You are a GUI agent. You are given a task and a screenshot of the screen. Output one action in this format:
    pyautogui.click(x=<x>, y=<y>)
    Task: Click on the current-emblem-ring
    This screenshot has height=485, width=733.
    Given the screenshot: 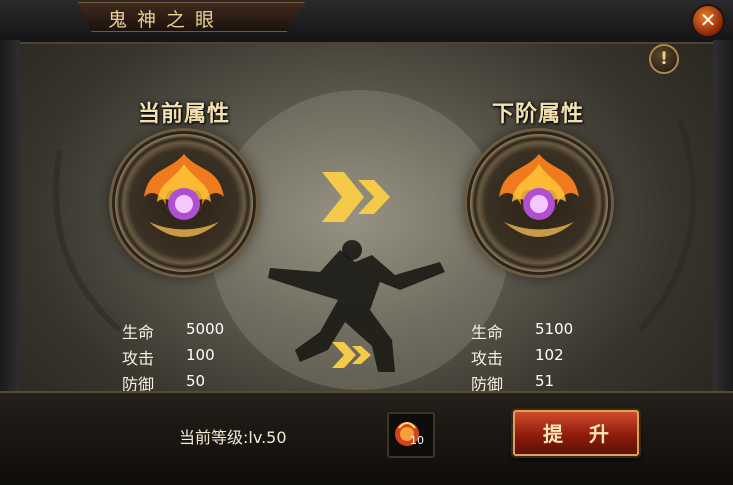 What is the action you would take?
    pyautogui.click(x=184, y=203)
    